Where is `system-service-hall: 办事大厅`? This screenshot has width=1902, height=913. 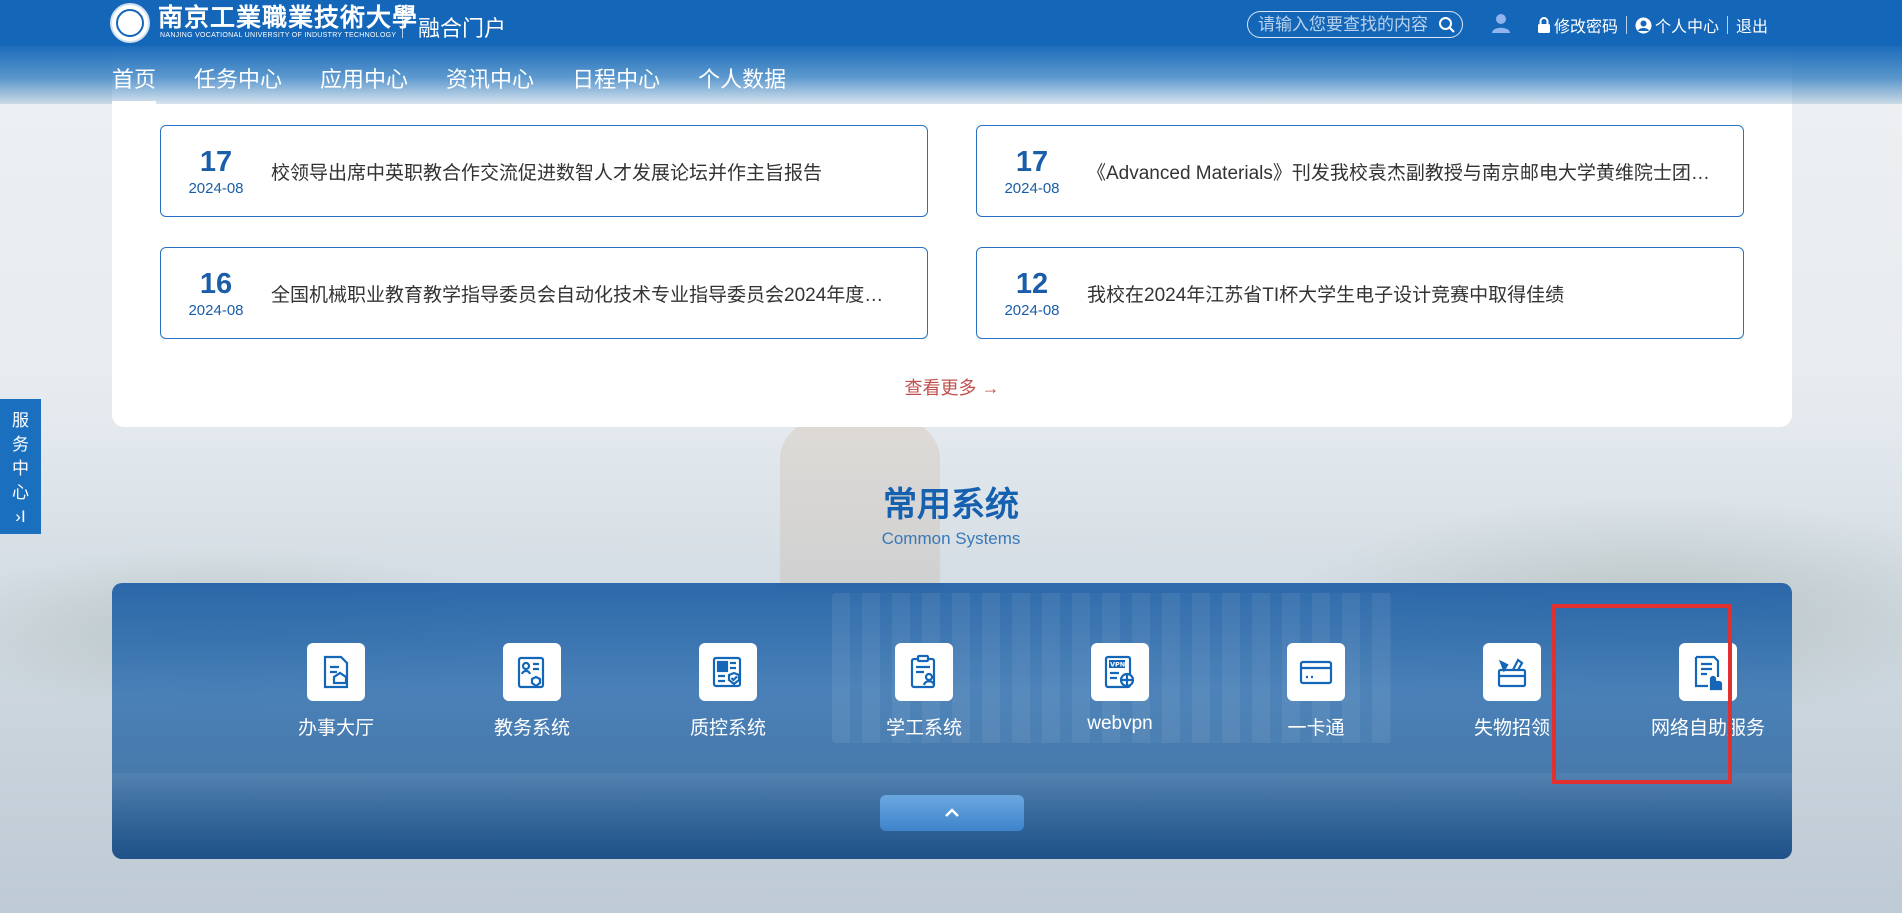 system-service-hall: 办事大厅 is located at coordinates (336, 691).